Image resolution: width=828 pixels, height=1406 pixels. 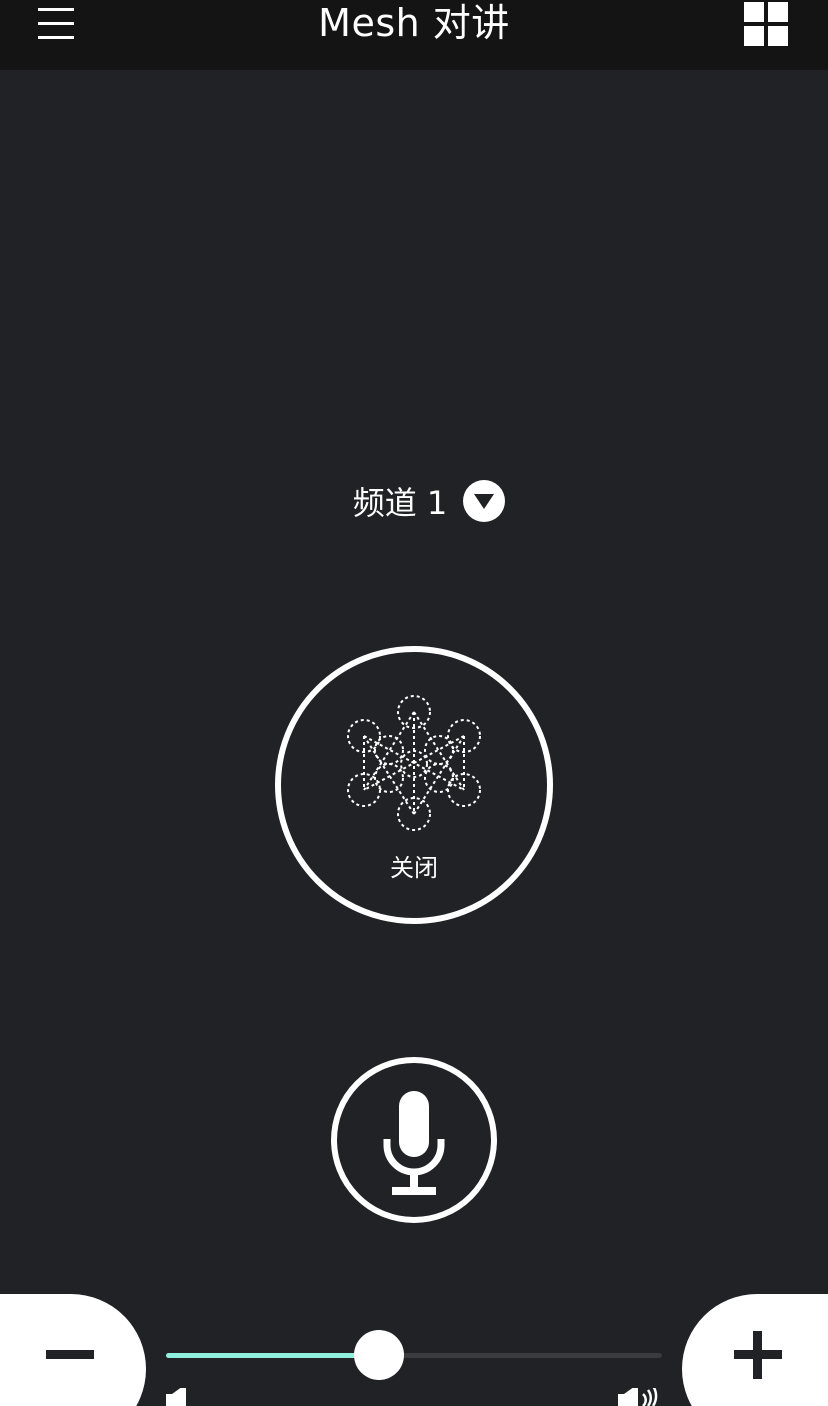 I want to click on page-title: Mesh 对讲, so click(x=414, y=23).